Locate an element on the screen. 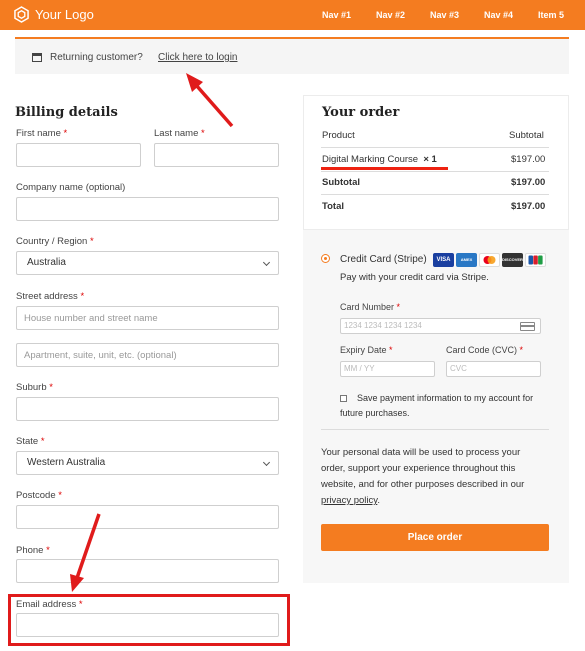 This screenshot has height=651, width=585. payment-description: Pay with your credit card via Stripe. is located at coordinates (414, 277).